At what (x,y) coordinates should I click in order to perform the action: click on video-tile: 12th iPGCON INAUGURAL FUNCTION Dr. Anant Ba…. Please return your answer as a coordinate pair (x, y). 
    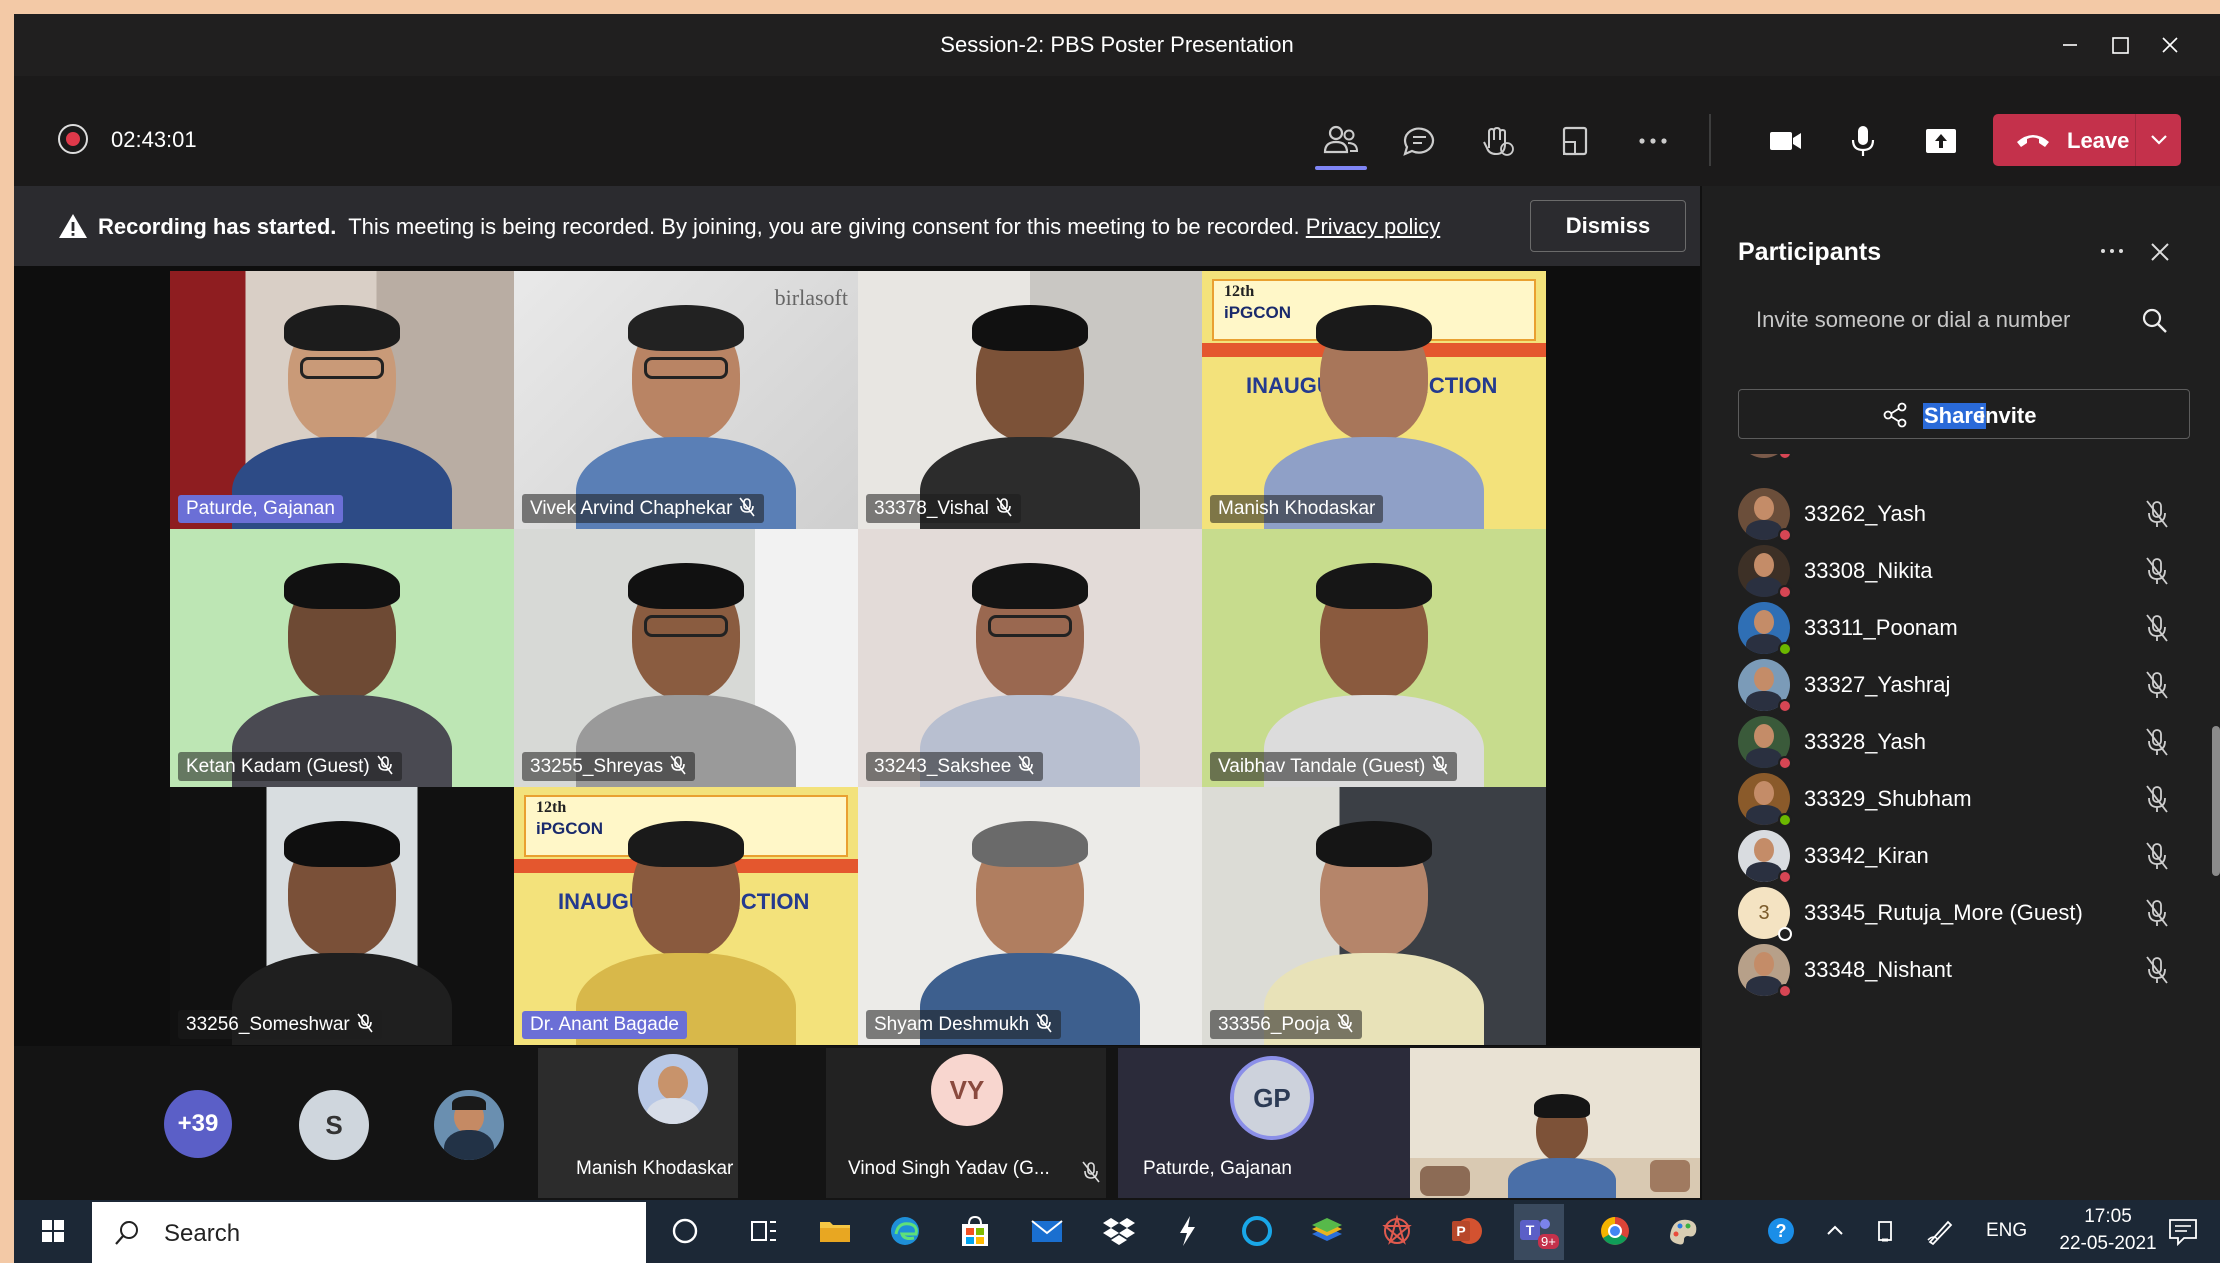
    Looking at the image, I should click on (686, 916).